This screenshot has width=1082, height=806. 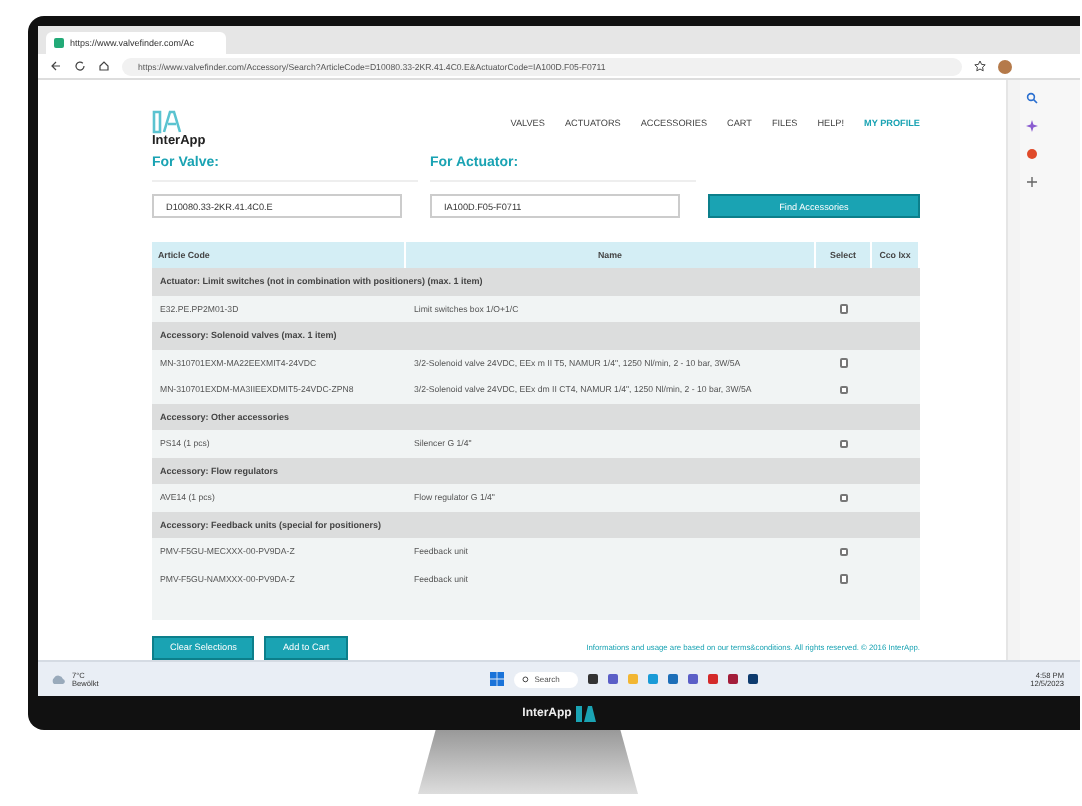 What do you see at coordinates (56, 66) in the screenshot?
I see `back-arrow-icon` at bounding box center [56, 66].